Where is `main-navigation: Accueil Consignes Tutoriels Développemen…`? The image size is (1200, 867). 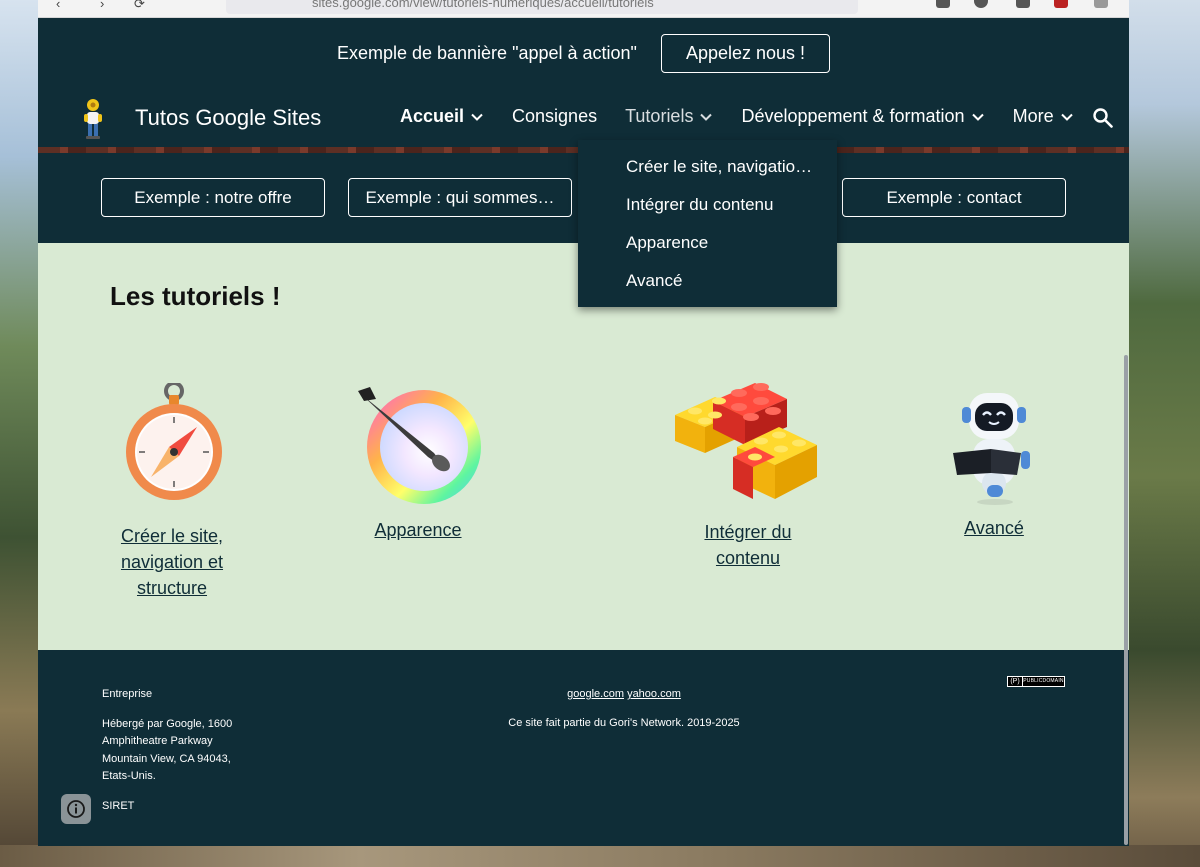 main-navigation: Accueil Consignes Tutoriels Développemen… is located at coordinates (751, 116).